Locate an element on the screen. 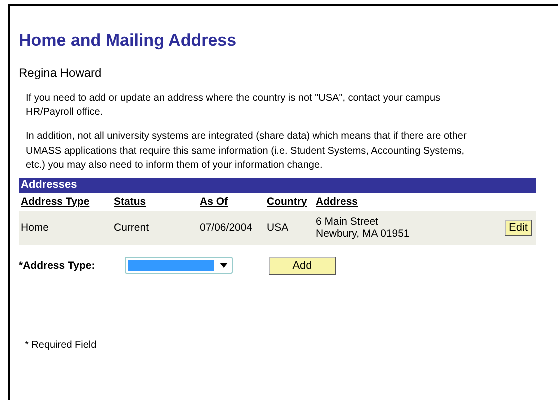 This screenshot has height=402, width=558. field-label: *Address Type: is located at coordinates (57, 266).